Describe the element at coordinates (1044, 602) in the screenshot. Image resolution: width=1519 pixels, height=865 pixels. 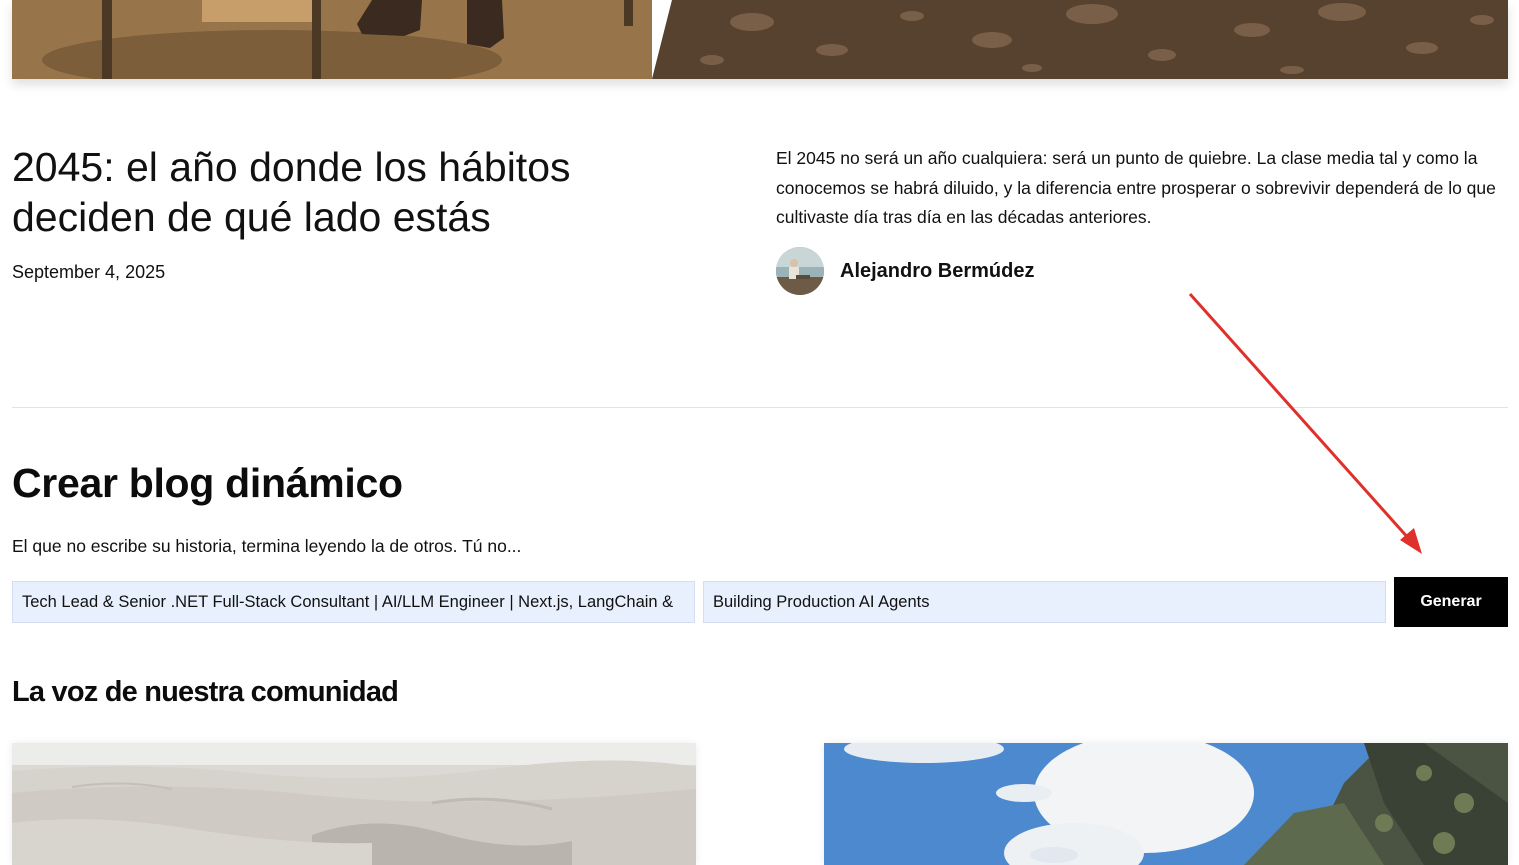
I see `topic-input: Building Production AI Agents` at that location.